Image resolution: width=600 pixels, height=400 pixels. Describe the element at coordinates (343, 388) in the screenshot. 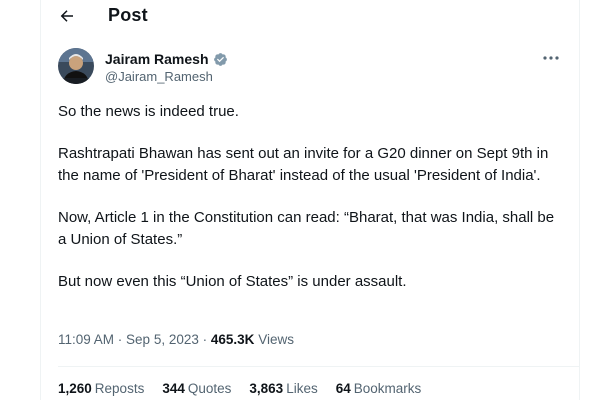

I see `bookmarks-count: 64` at that location.